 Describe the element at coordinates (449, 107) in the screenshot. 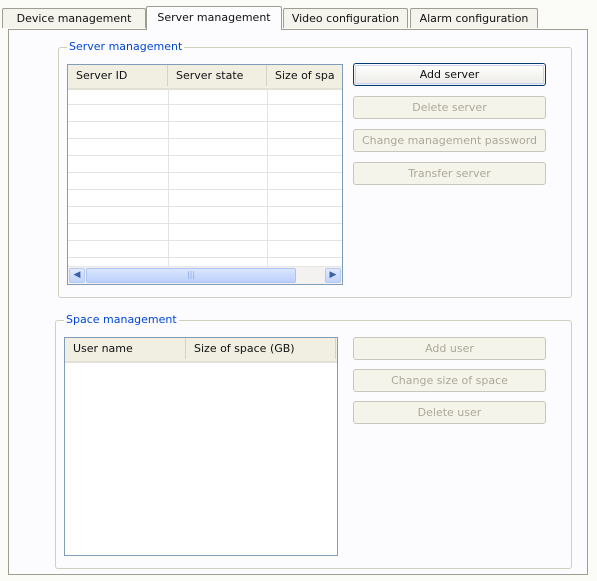

I see `delete-server-button: Delete server` at that location.